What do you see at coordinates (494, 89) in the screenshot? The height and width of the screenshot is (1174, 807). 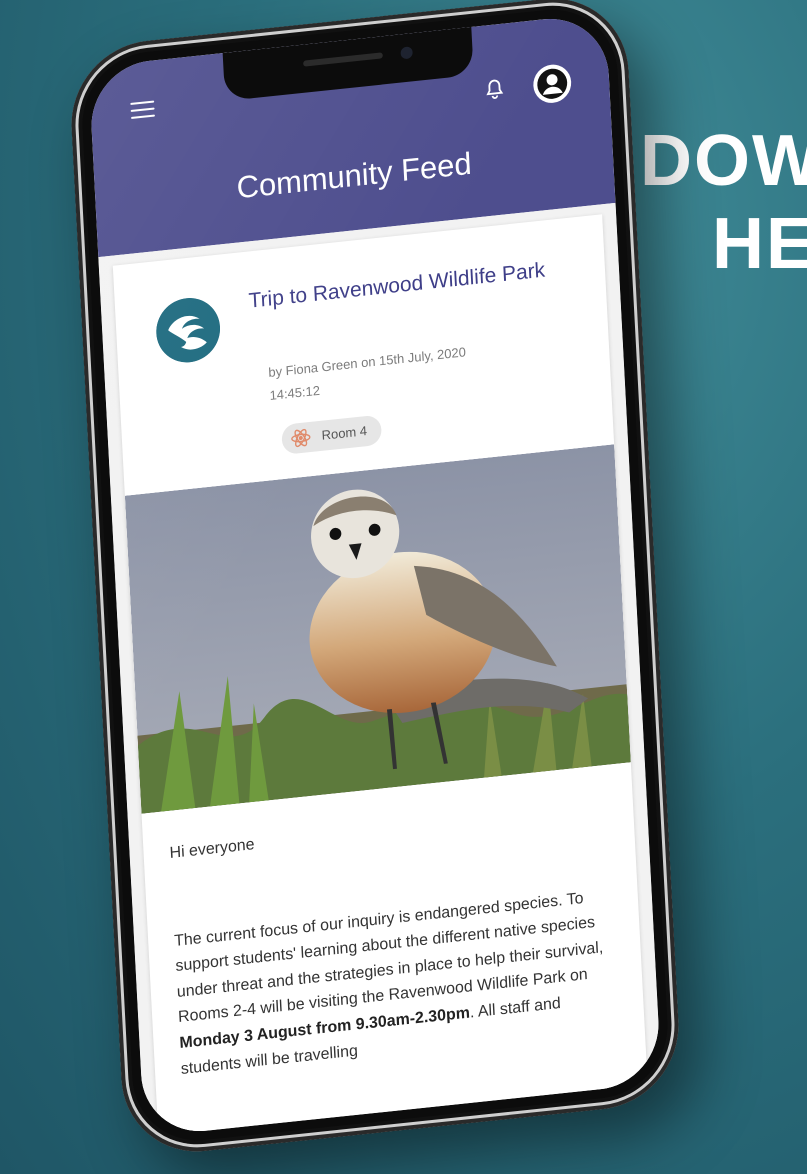 I see `bell-icon` at bounding box center [494, 89].